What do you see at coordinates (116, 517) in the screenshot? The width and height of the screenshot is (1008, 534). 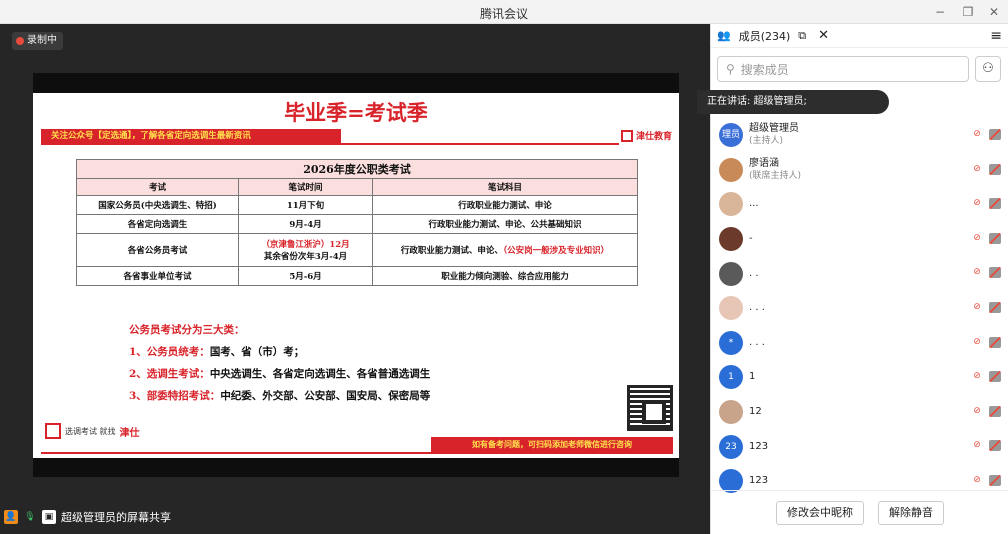 I see `share-label: 超级管理员的屏幕共享` at bounding box center [116, 517].